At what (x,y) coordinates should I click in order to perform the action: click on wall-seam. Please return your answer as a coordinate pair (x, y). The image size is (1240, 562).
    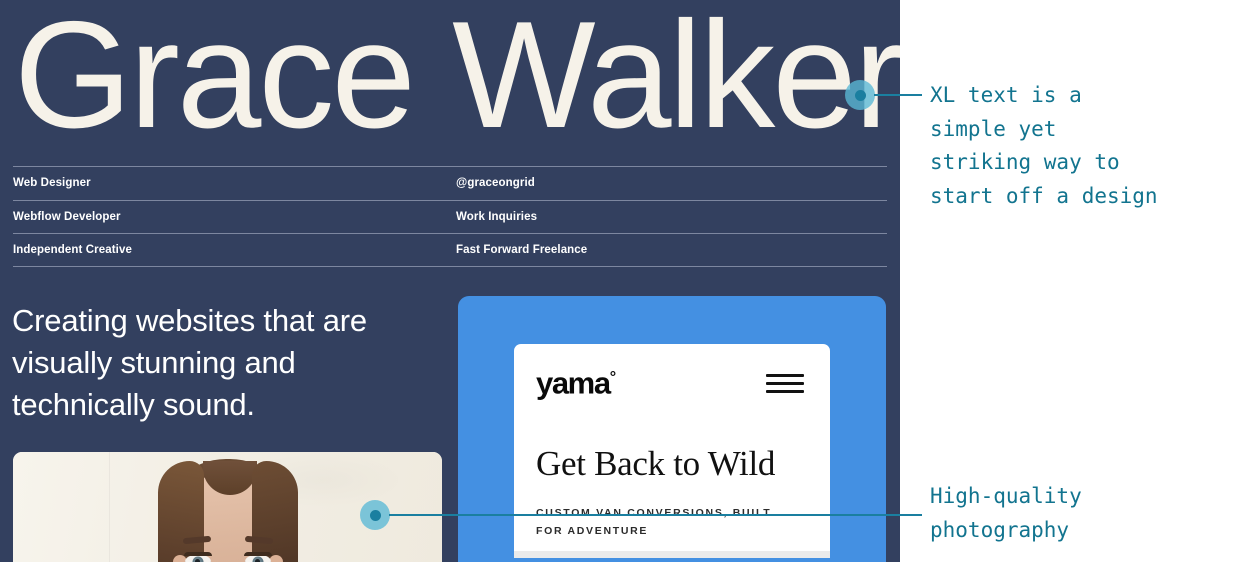
    Looking at the image, I should click on (109, 507).